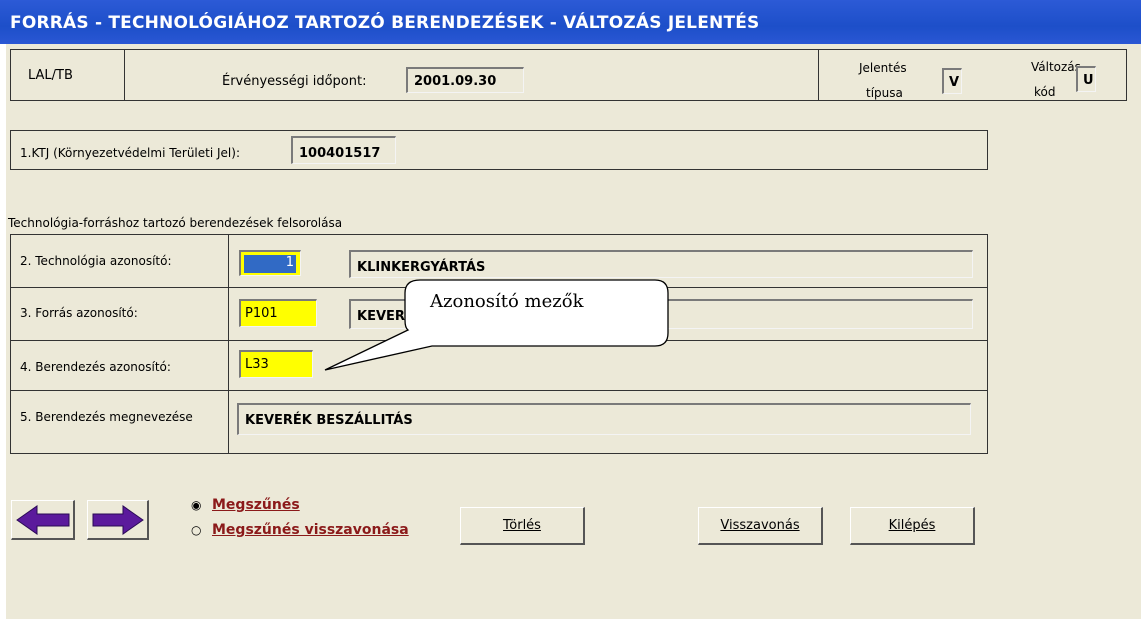 The height and width of the screenshot is (619, 1141). I want to click on change-code-label: kód, so click(1045, 92).